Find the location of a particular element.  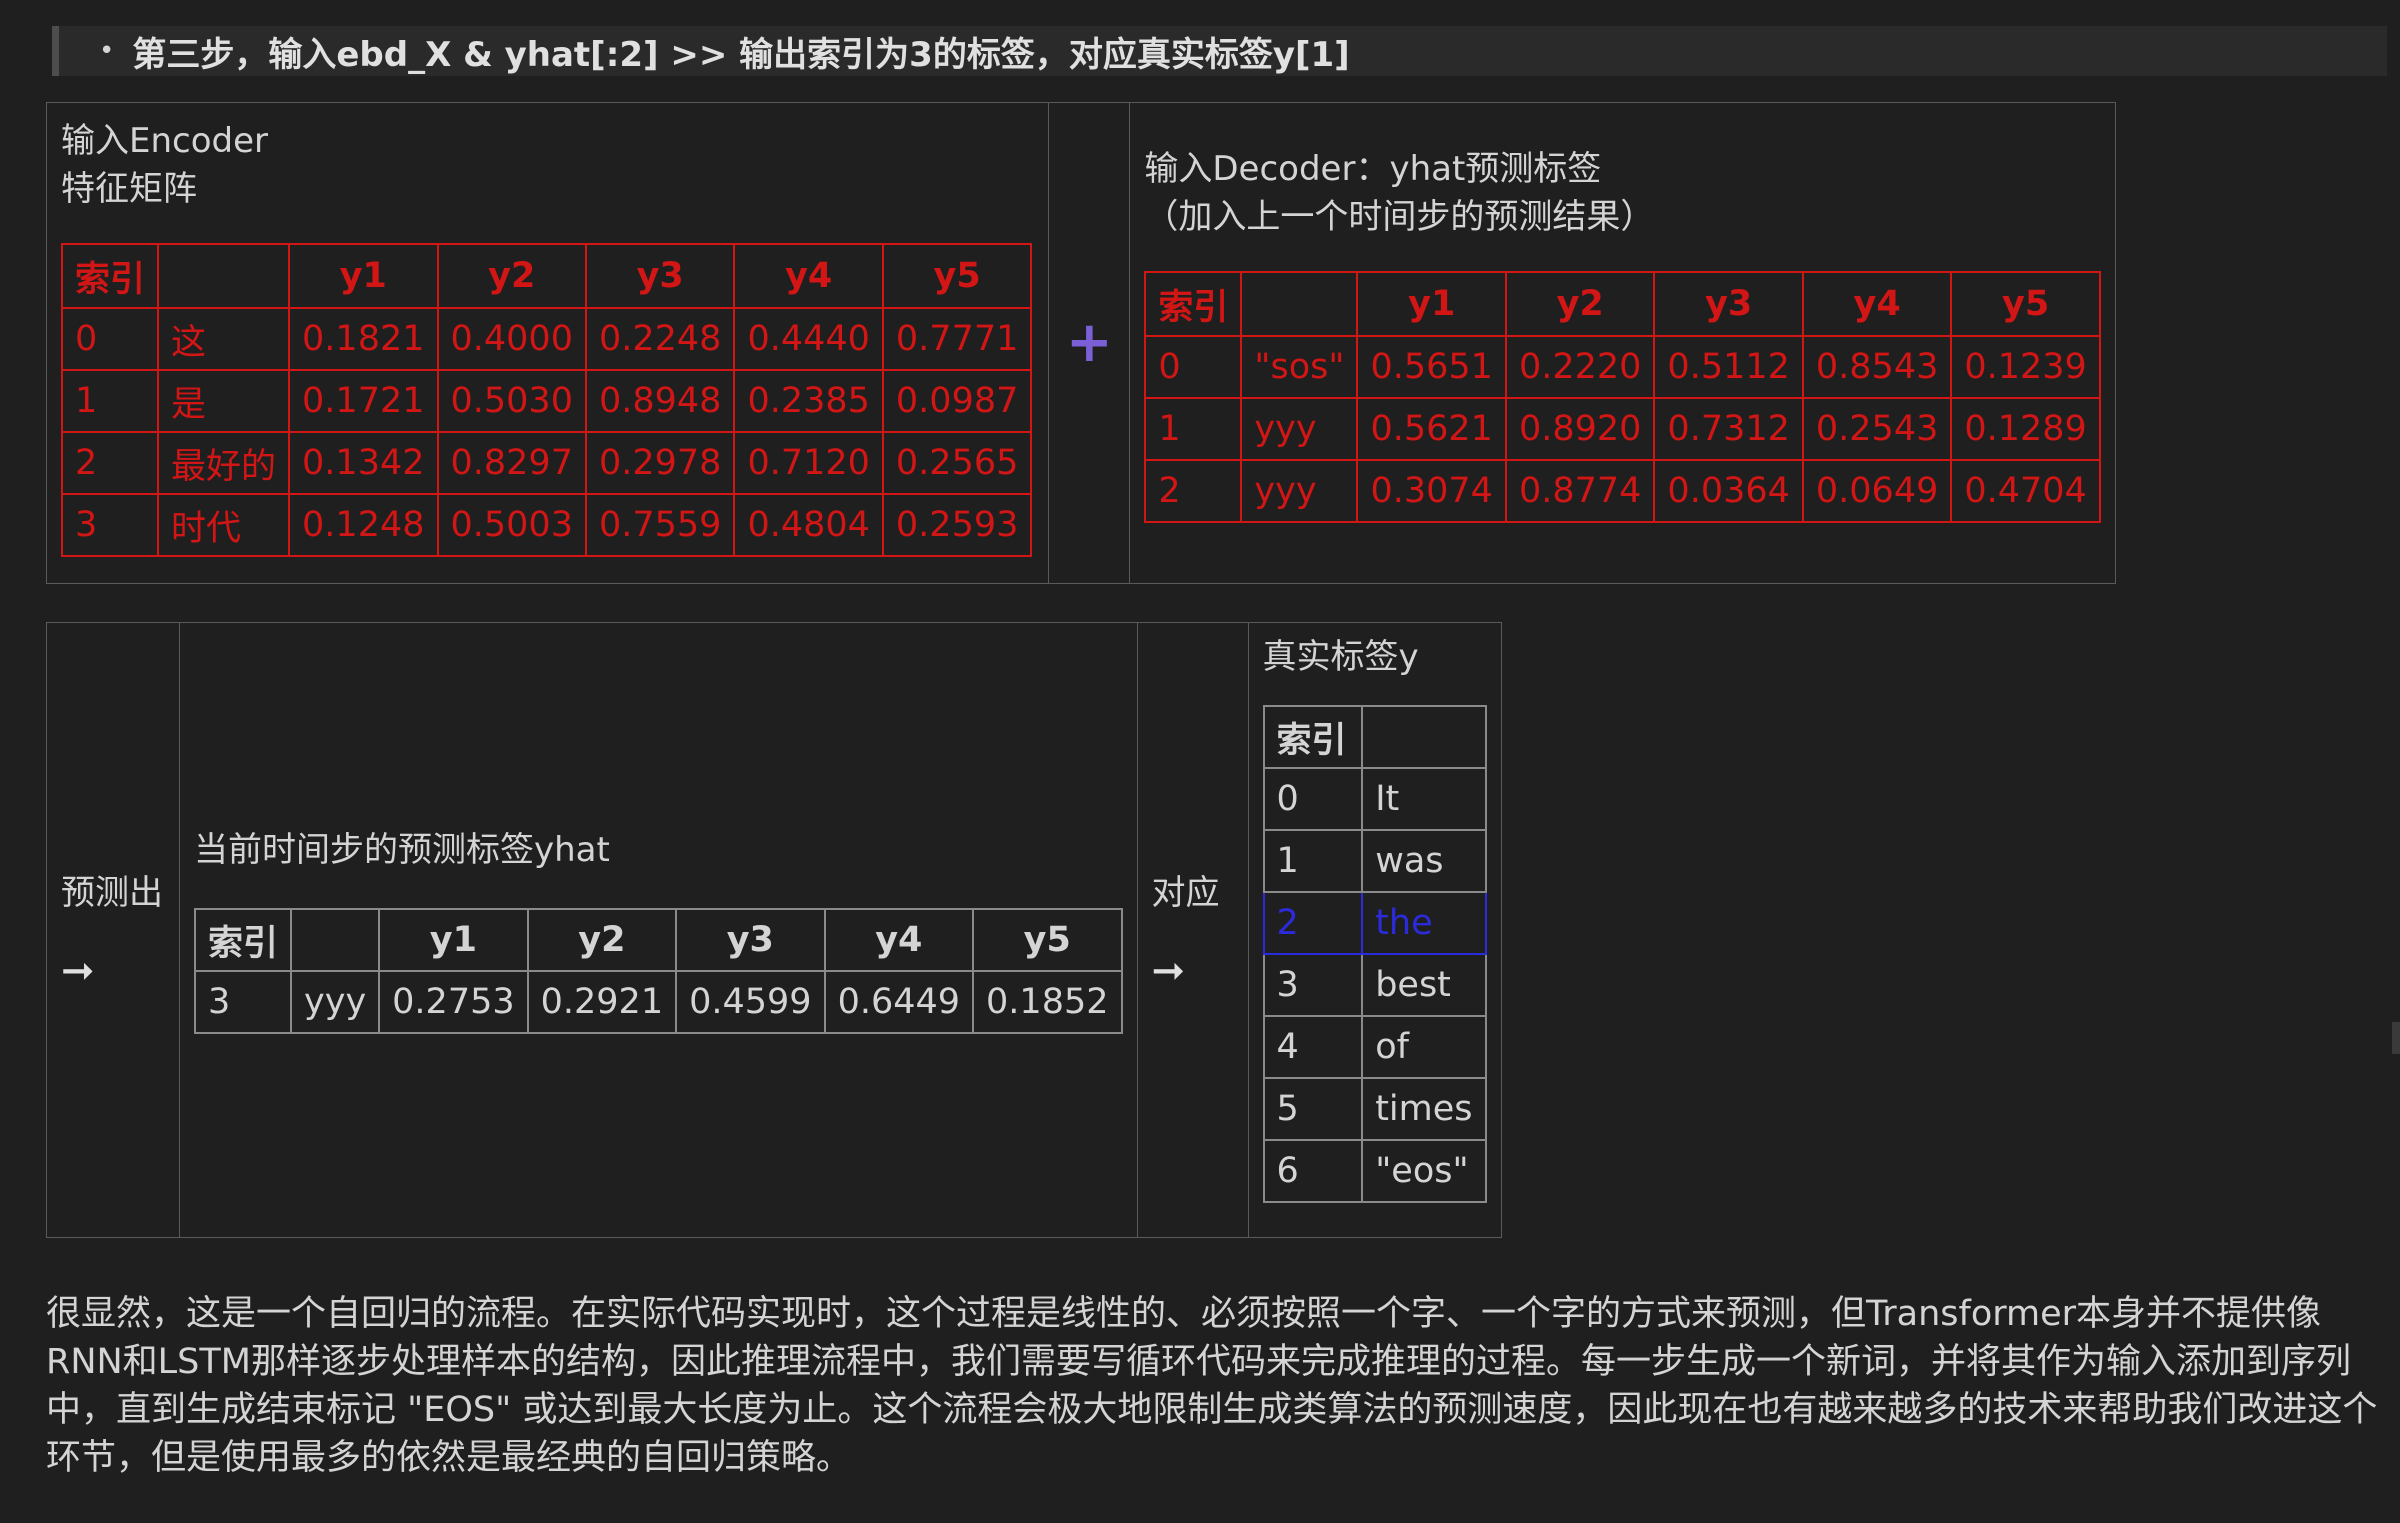

table-cell: "eos" is located at coordinates (1424, 1171).